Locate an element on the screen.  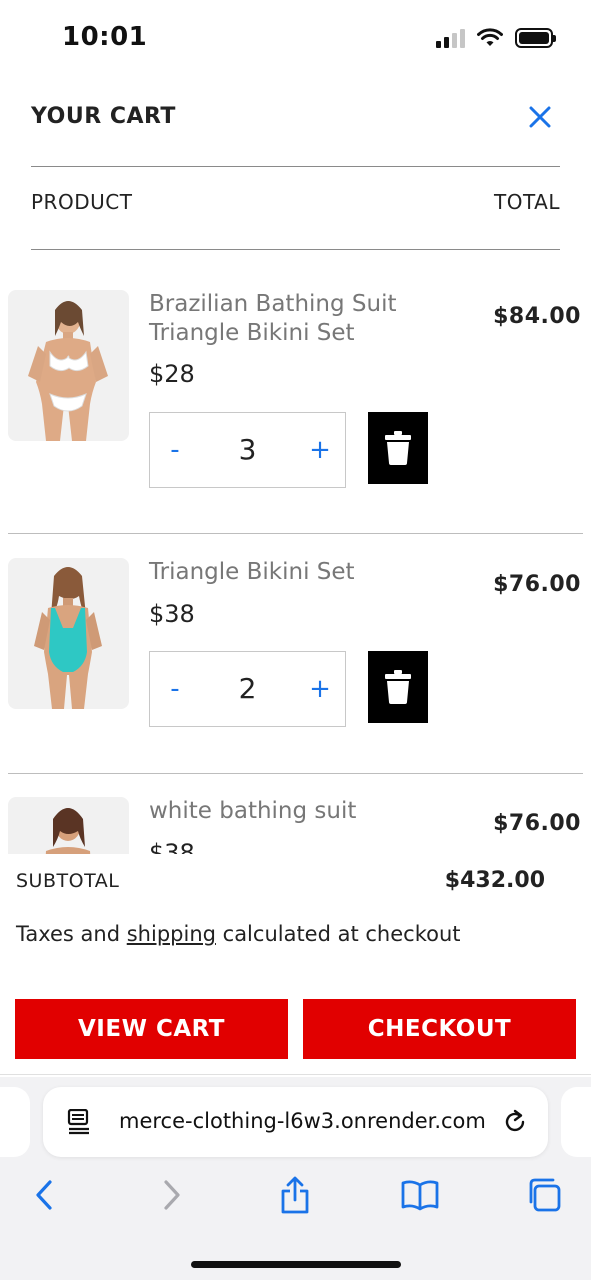
cart-title: YOUR CART is located at coordinates (103, 116).